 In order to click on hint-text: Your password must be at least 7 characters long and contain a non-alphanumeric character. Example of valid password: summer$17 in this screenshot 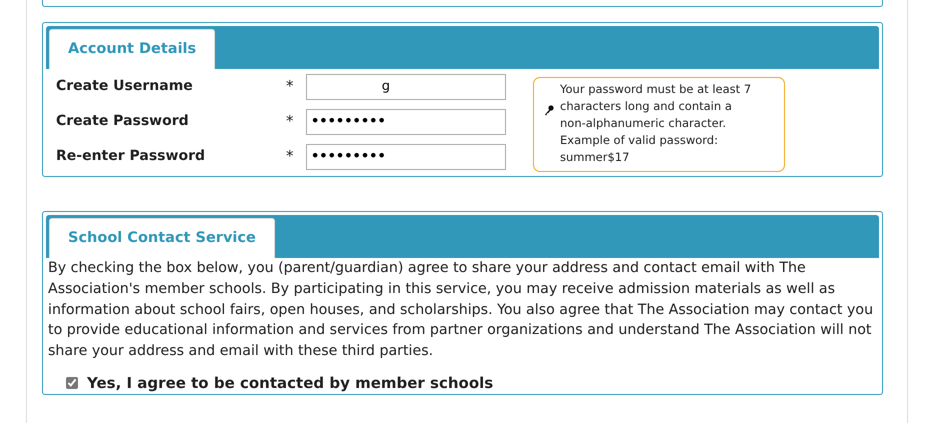, I will do `click(656, 123)`.